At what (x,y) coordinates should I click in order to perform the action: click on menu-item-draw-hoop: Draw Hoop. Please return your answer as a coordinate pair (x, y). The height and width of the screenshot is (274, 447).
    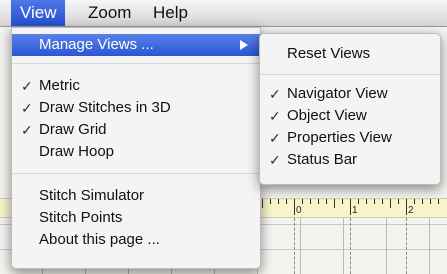
    Looking at the image, I should click on (136, 152).